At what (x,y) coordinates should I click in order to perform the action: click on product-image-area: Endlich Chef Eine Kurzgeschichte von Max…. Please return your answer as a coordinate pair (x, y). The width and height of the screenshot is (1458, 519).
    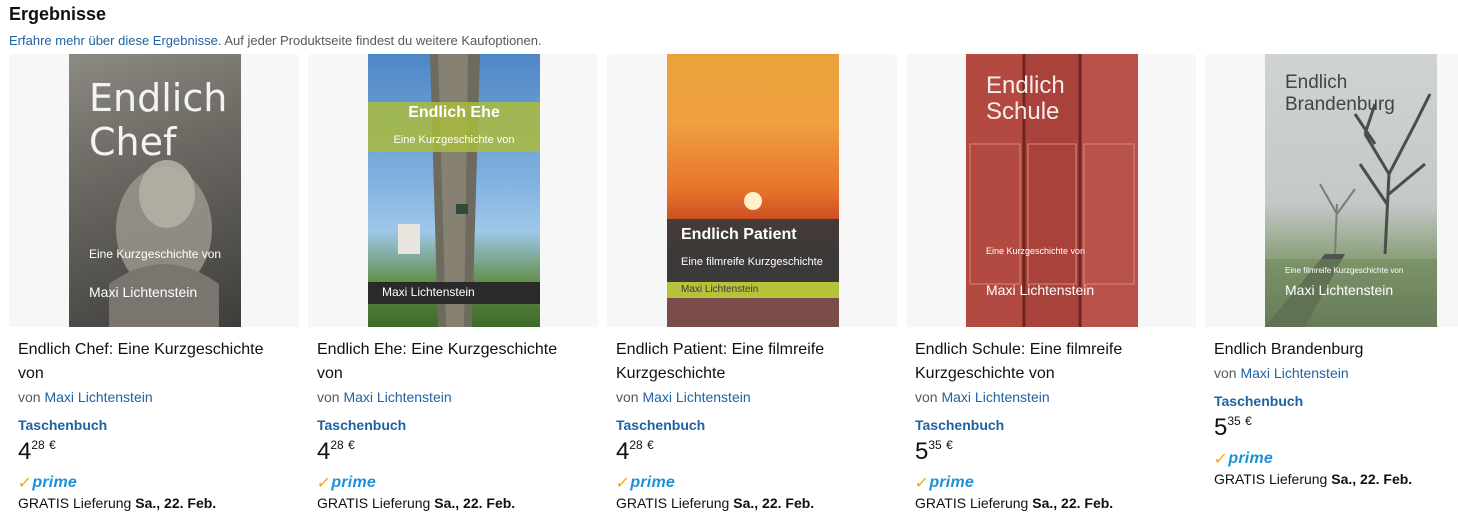
    Looking at the image, I should click on (154, 190).